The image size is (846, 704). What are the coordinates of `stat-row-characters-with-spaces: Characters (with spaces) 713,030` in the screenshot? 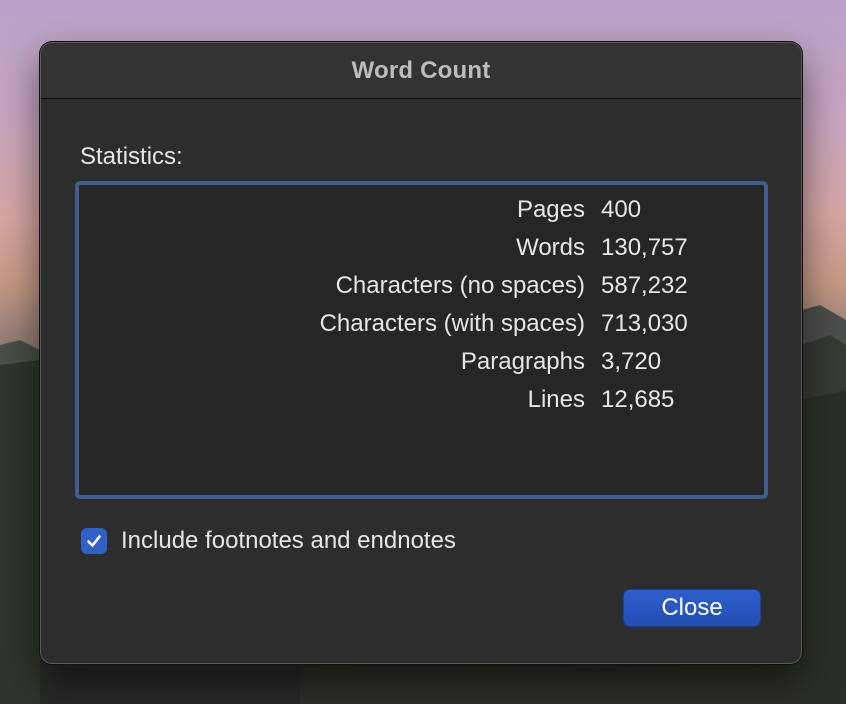 It's located at (421, 324).